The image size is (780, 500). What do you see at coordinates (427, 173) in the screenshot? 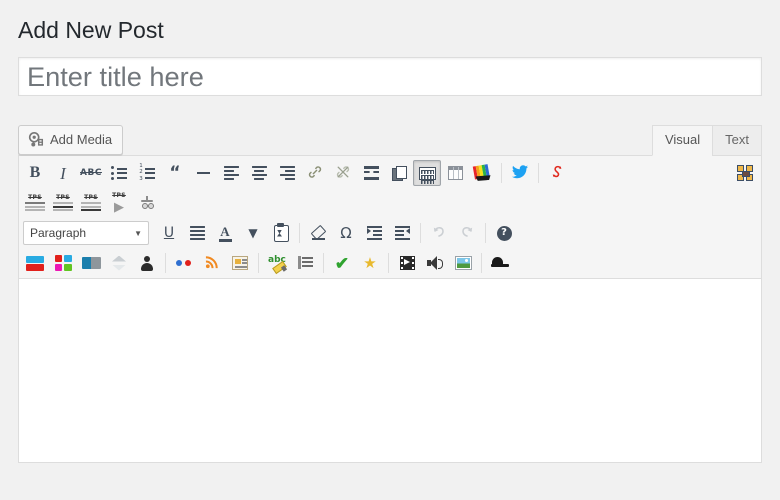
I see `toolbar-toggle-button` at bounding box center [427, 173].